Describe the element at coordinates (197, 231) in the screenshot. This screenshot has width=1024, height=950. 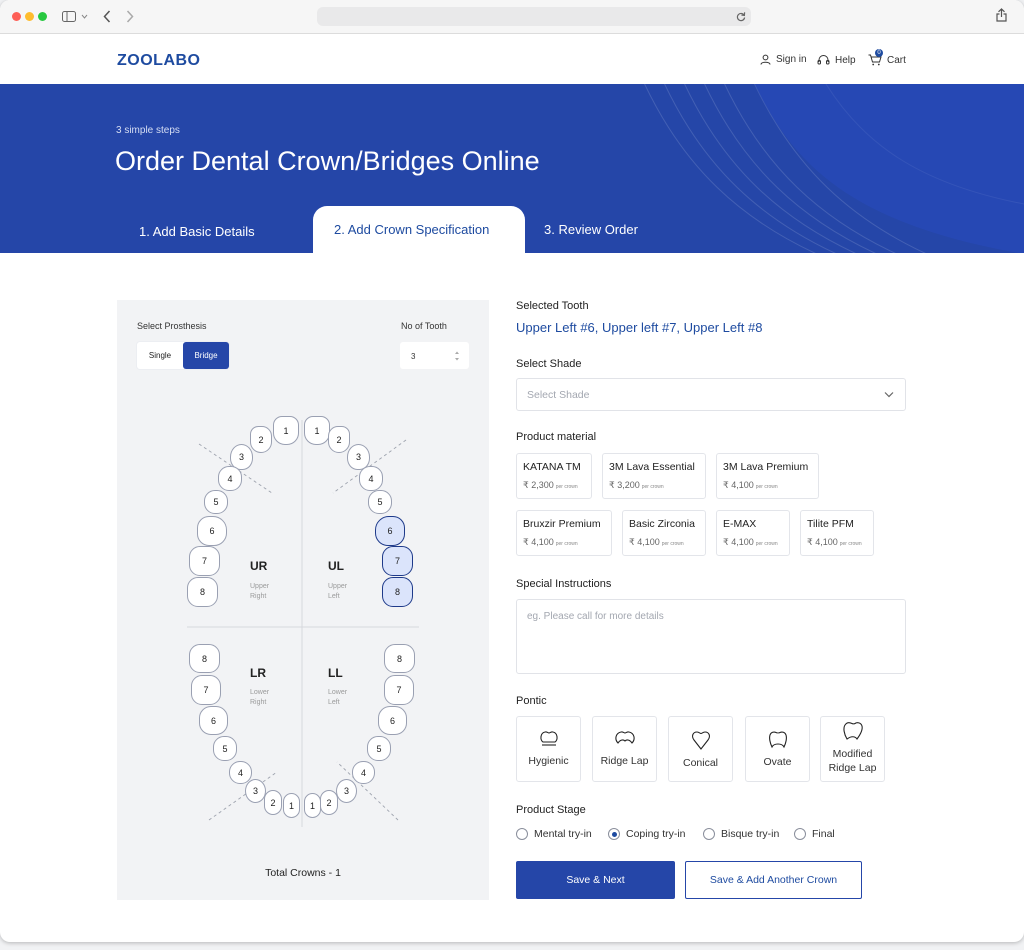
I see `tab-basic-details: 1. Add Basic Details` at that location.